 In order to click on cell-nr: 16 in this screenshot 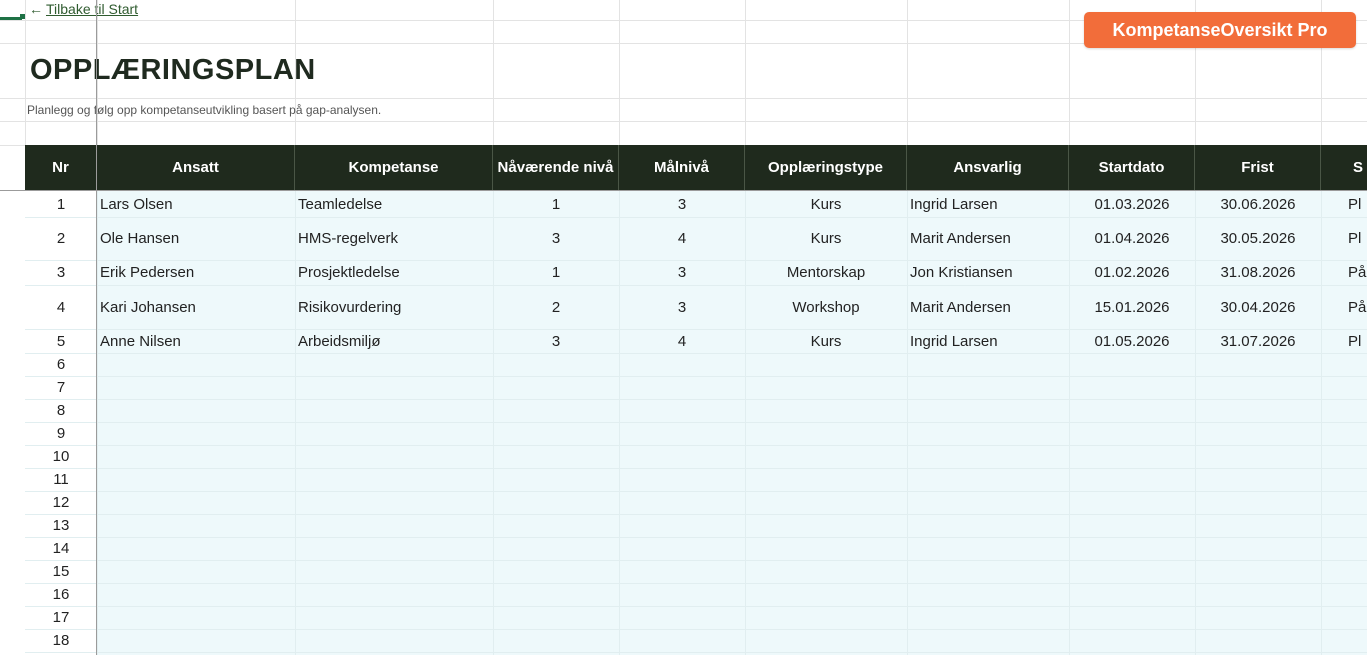, I will do `click(61, 594)`.